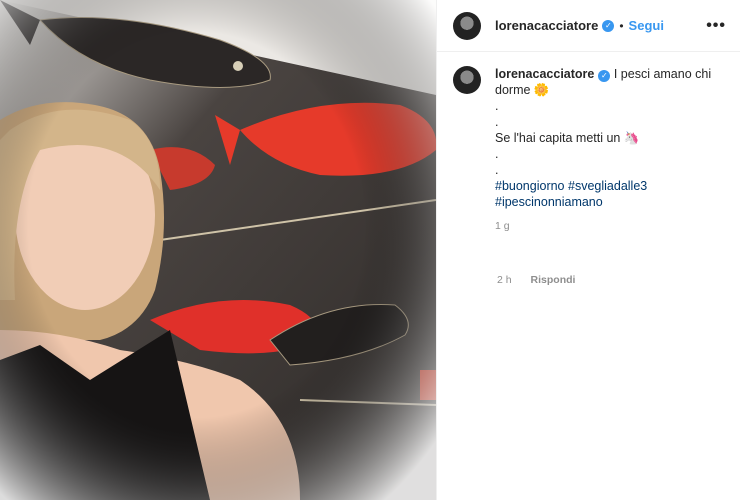 This screenshot has width=740, height=500. I want to click on hashtag-svegliadalle3: #svegliadalle3, so click(607, 186).